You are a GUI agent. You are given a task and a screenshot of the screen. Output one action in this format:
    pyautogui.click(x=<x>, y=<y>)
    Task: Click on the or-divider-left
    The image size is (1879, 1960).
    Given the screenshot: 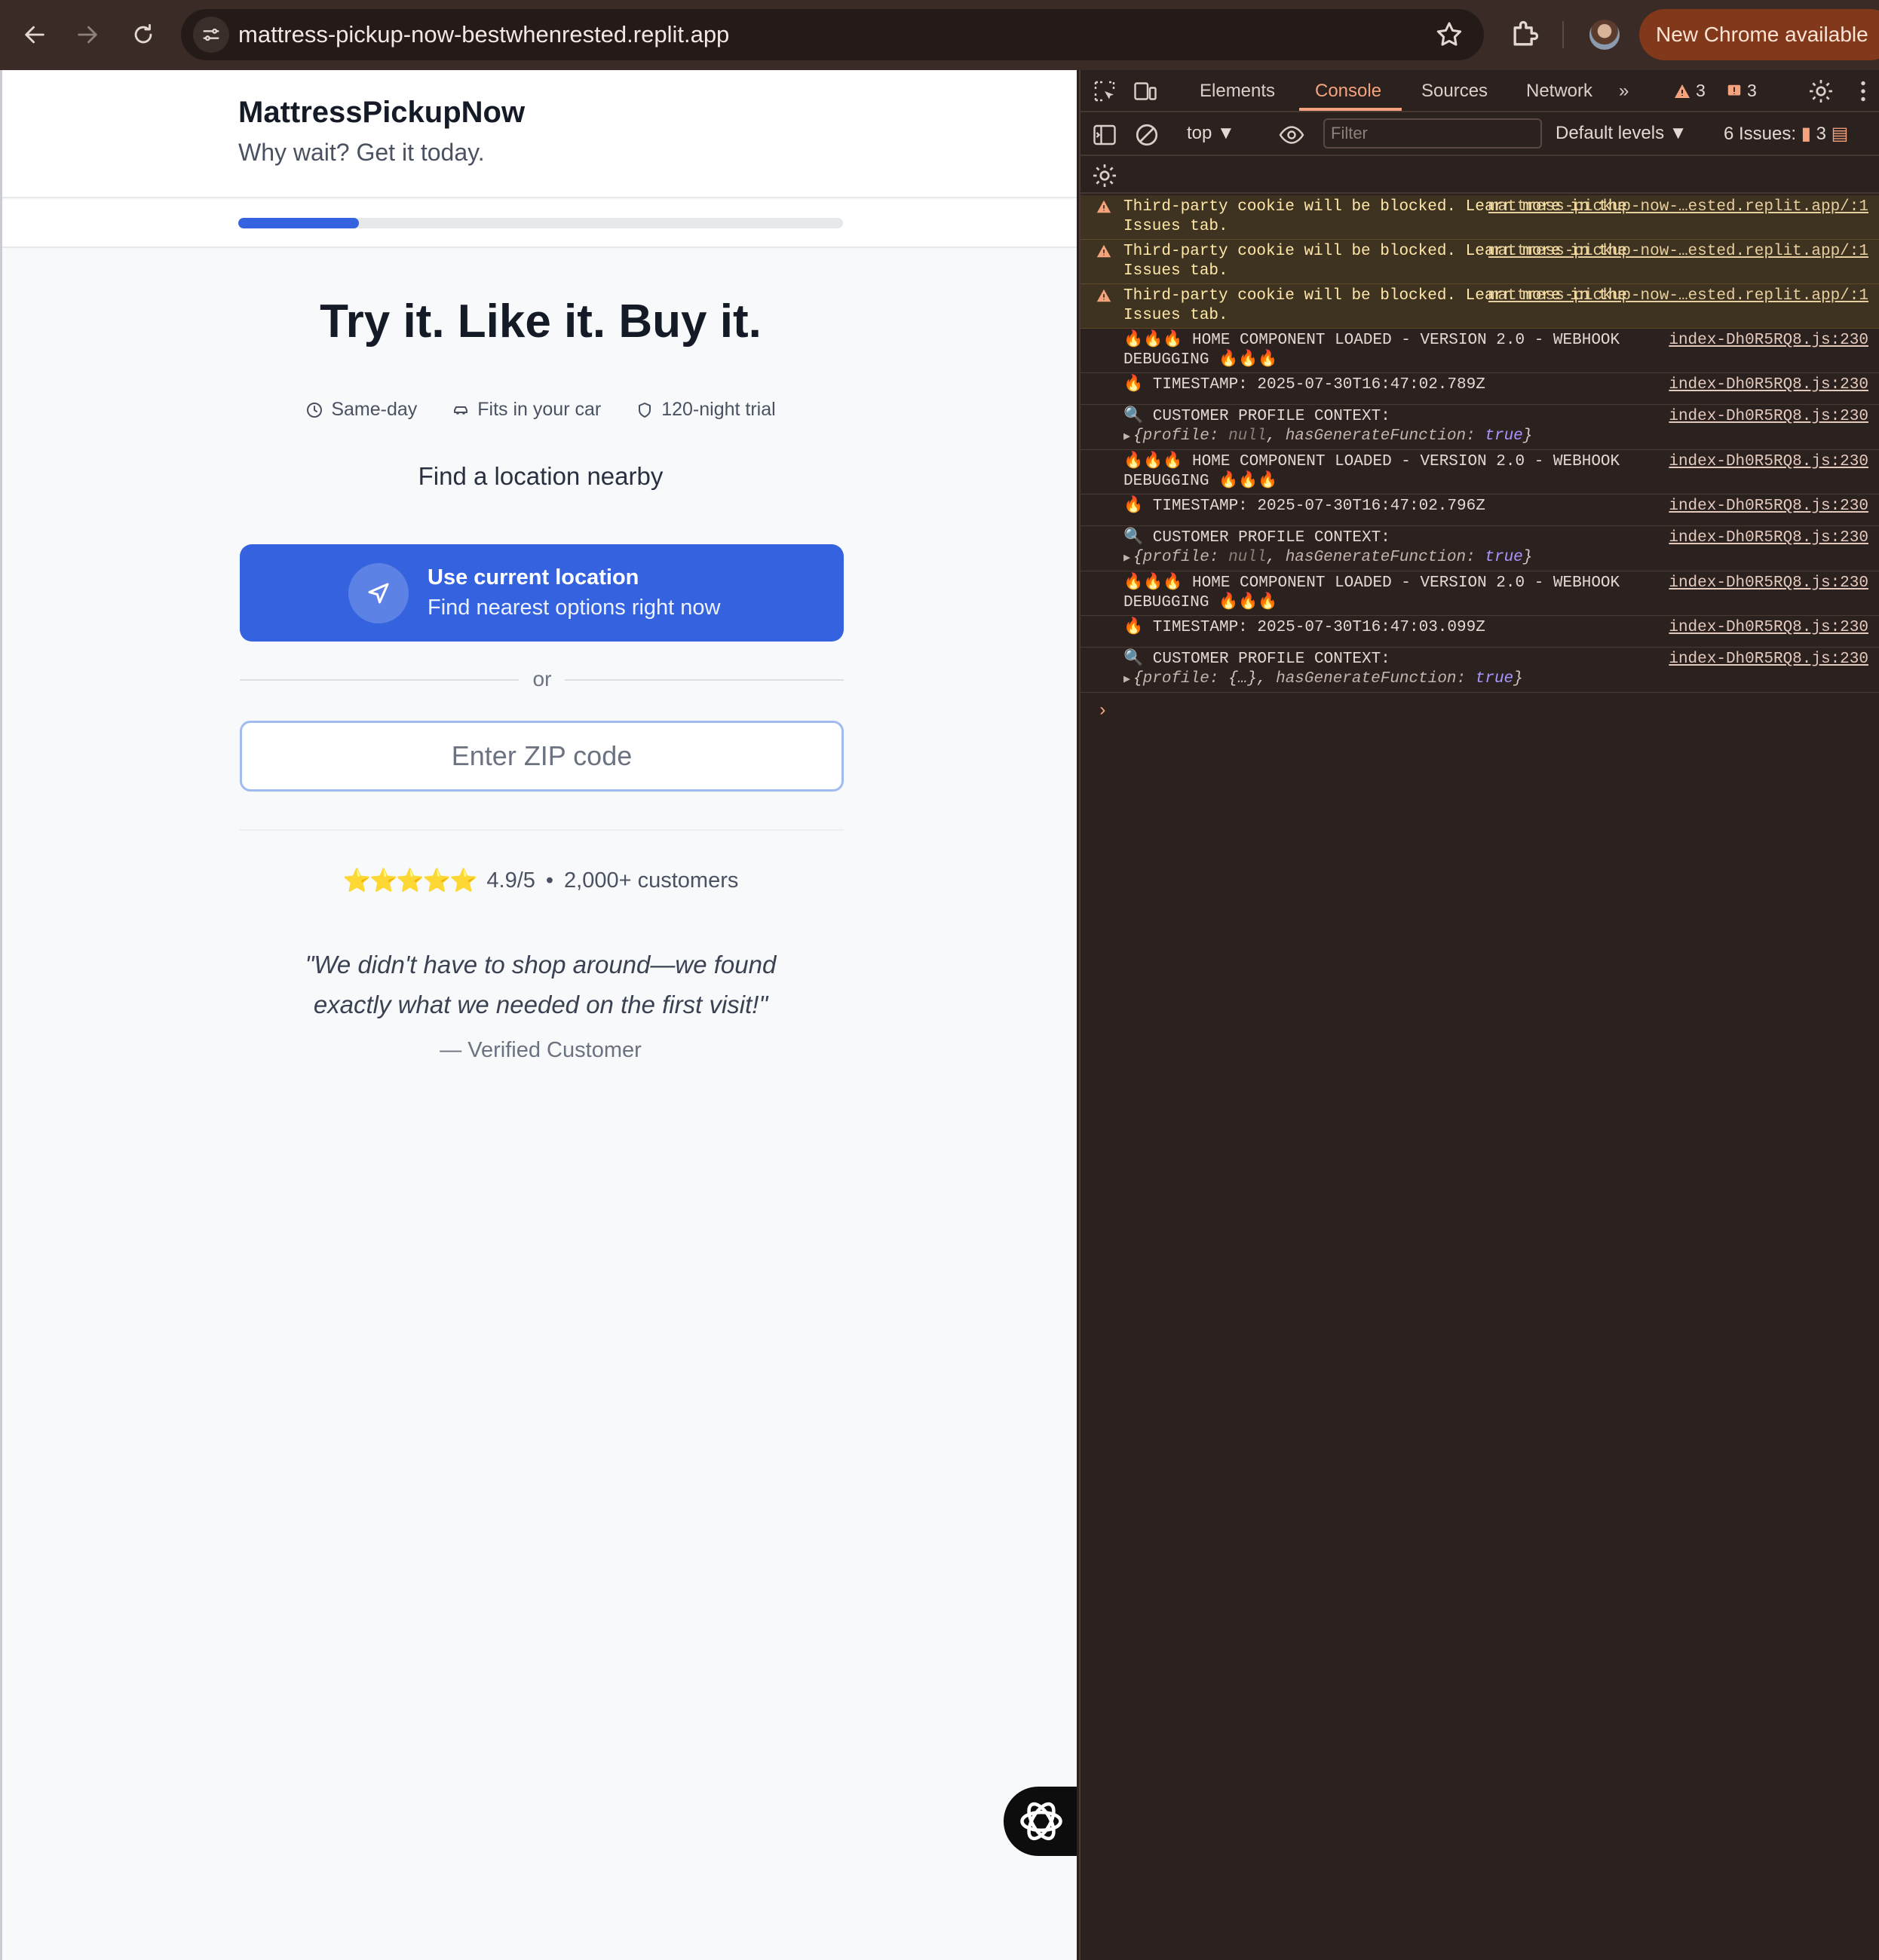 What is the action you would take?
    pyautogui.click(x=379, y=680)
    